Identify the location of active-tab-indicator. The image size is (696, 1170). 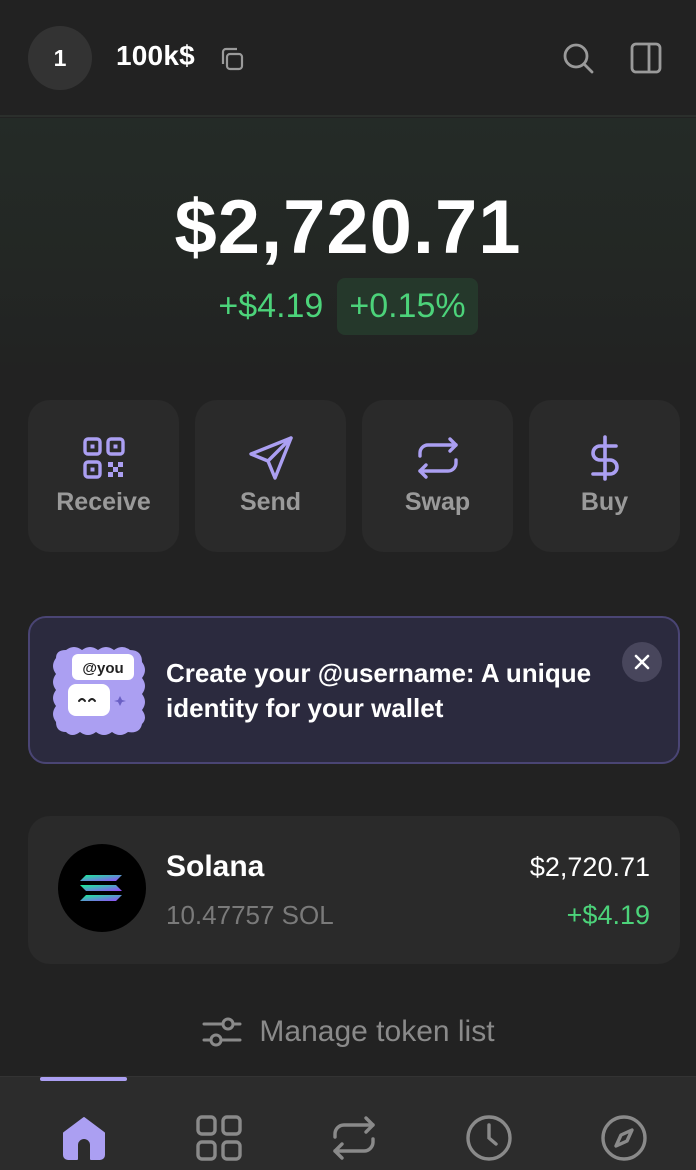
(83, 1079).